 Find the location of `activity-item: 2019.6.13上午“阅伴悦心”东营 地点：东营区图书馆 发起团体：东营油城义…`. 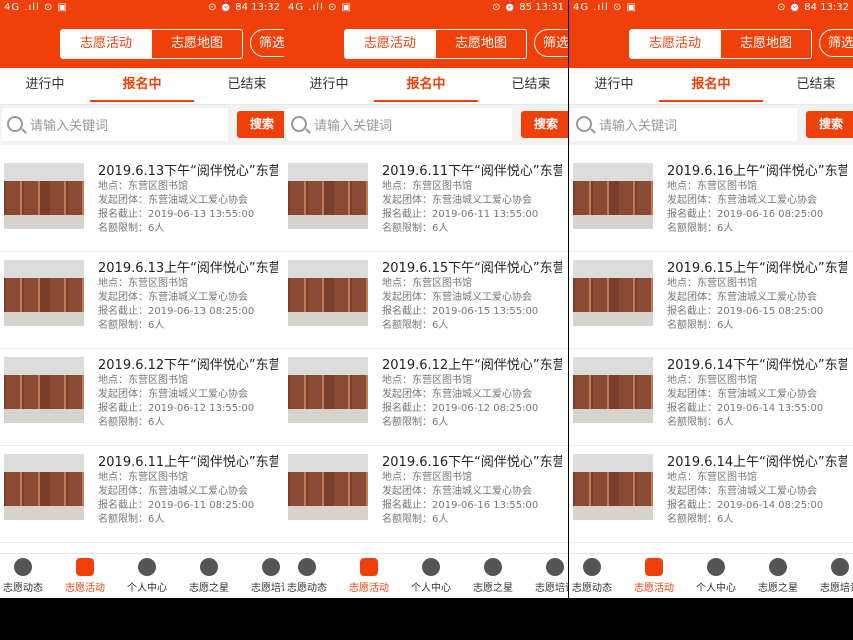

activity-item: 2019.6.13上午“阅伴悦心”东营 地点：东营区图书馆 发起团体：东营油城义… is located at coordinates (142, 300).